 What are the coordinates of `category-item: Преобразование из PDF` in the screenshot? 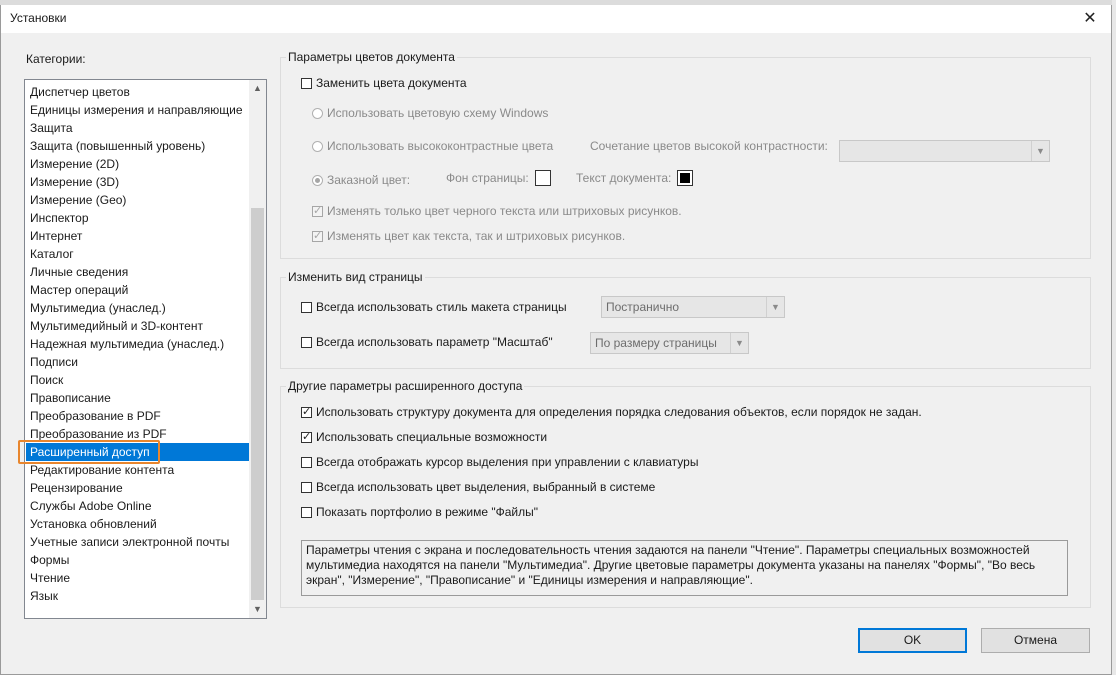 It's located at (137, 434).